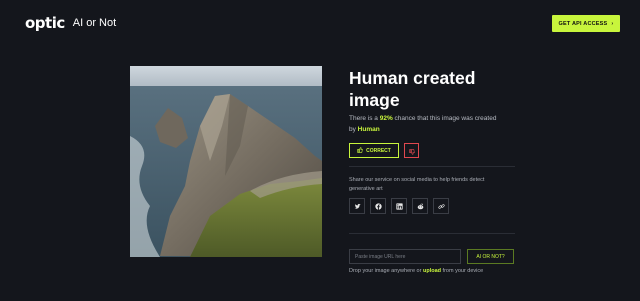 This screenshot has height=301, width=640. I want to click on logo-subtitle: AI or Not, so click(94, 23).